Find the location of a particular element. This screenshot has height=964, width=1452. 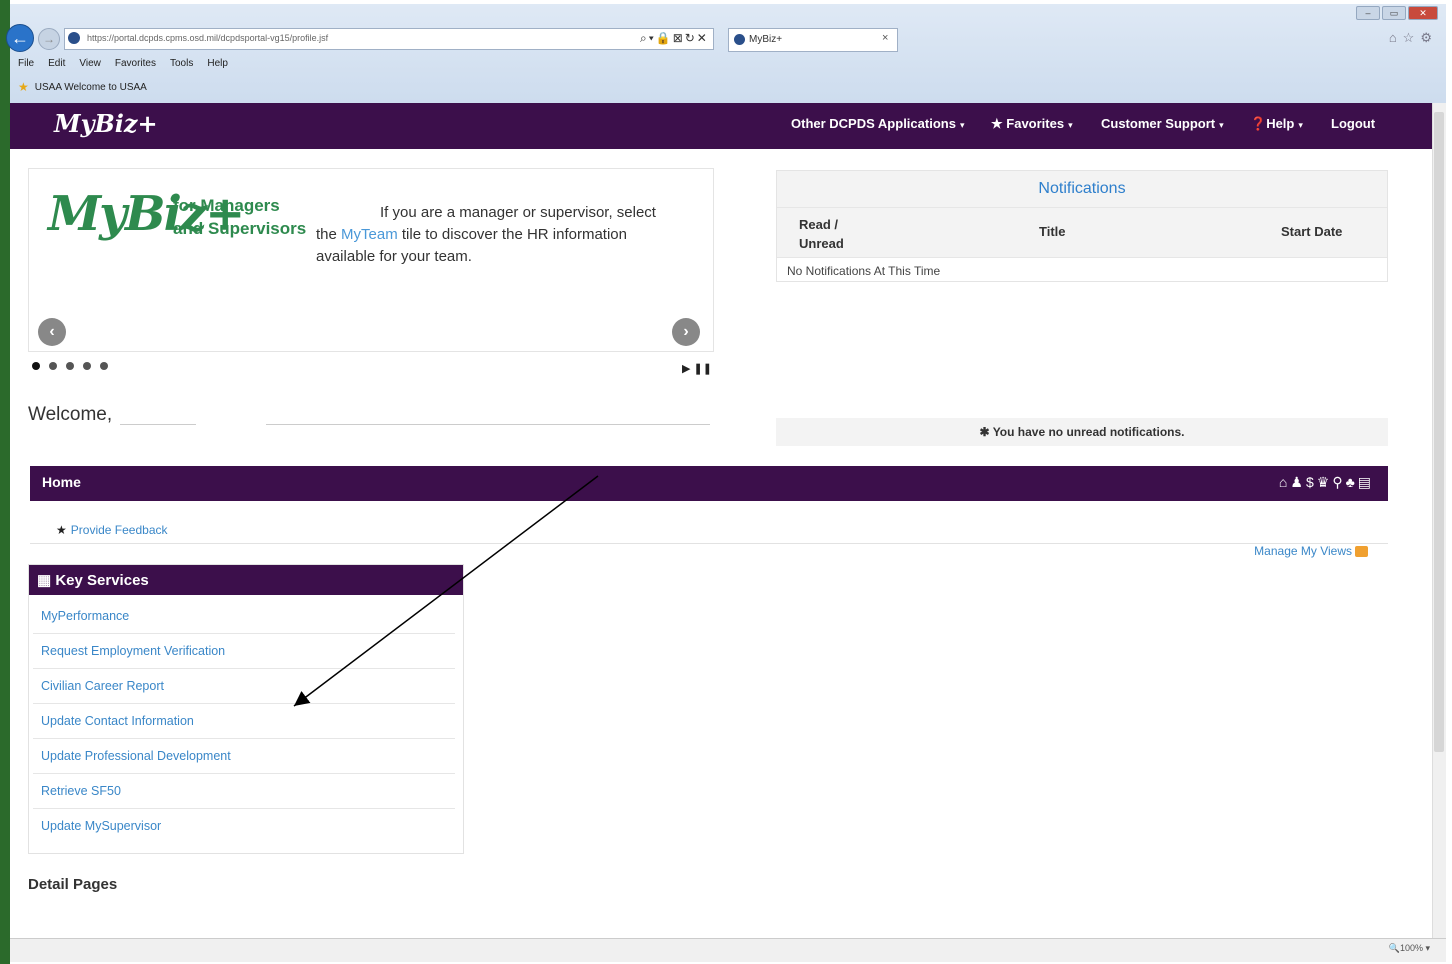

graduation-icon: ♛ is located at coordinates (1325, 482).